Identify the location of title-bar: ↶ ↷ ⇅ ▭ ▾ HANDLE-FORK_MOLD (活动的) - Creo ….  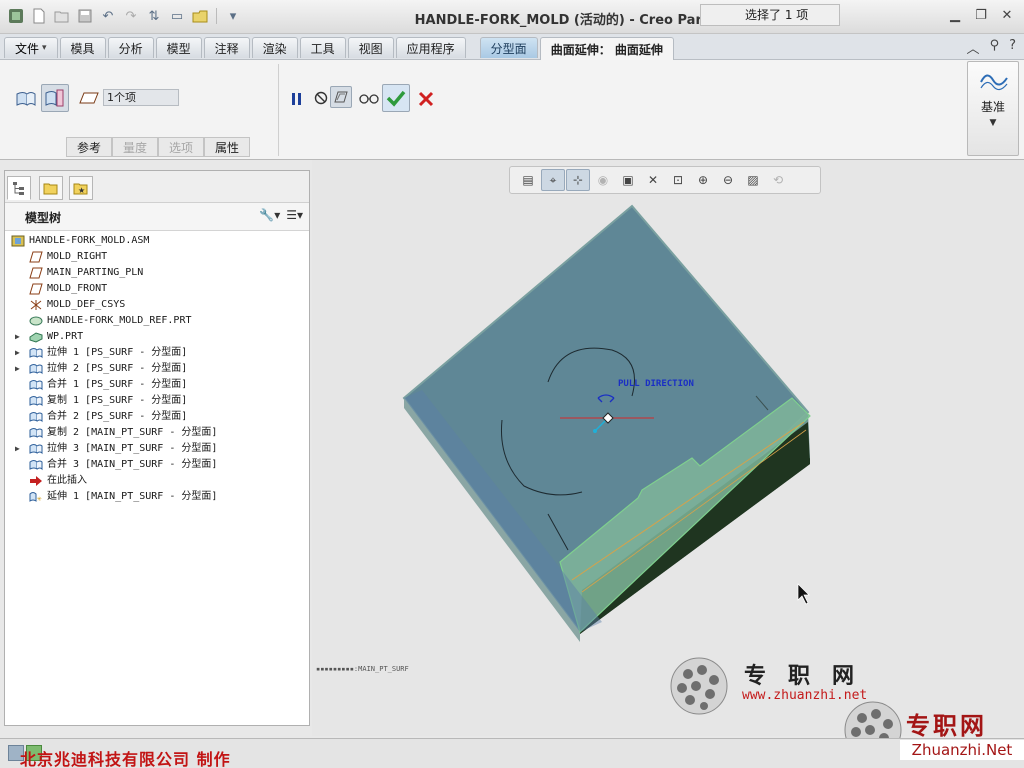
(512, 17).